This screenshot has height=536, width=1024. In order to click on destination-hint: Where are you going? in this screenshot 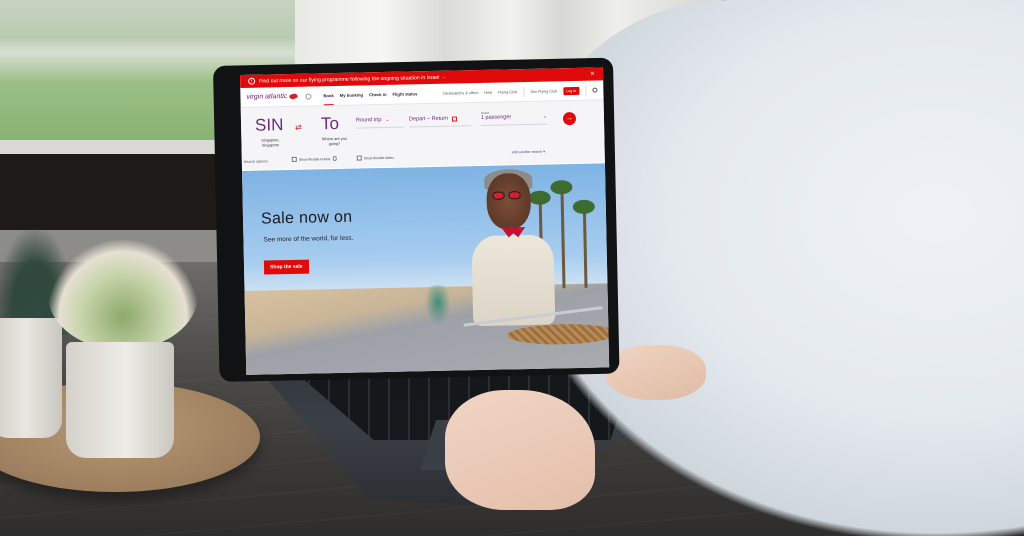, I will do `click(334, 141)`.